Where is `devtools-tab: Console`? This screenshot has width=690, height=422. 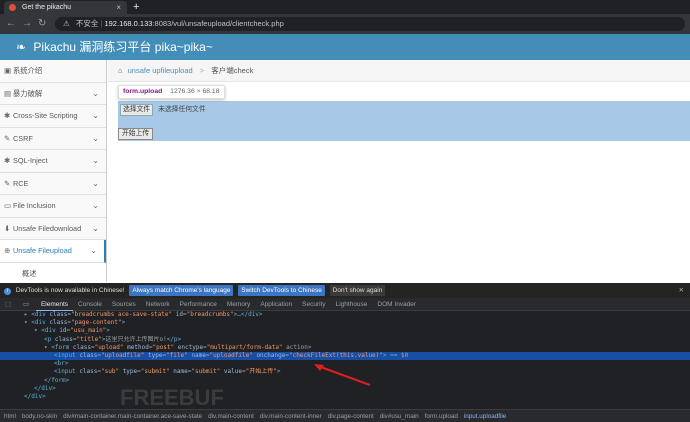
devtools-tab: Console is located at coordinates (90, 304).